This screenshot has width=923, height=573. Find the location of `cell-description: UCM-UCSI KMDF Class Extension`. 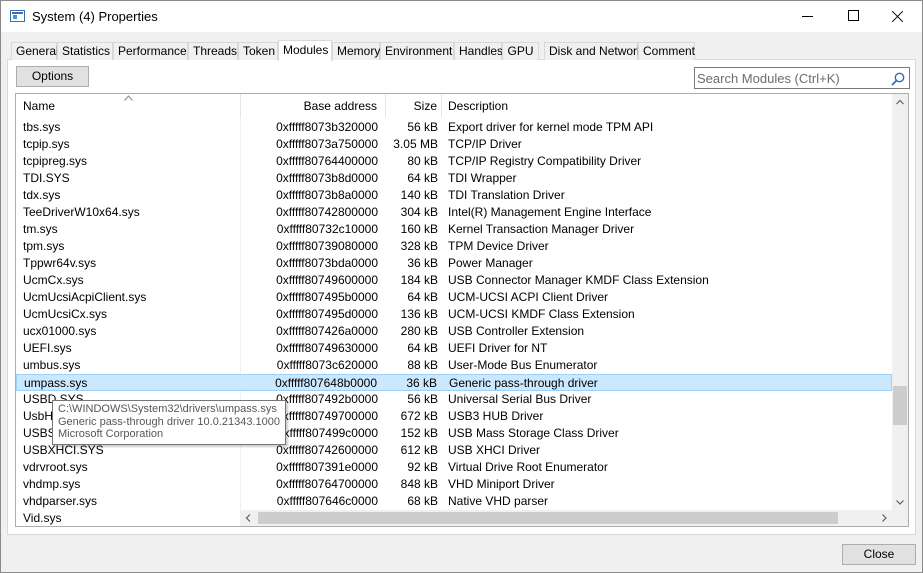

cell-description: UCM-UCSI KMDF Class Extension is located at coordinates (541, 314).